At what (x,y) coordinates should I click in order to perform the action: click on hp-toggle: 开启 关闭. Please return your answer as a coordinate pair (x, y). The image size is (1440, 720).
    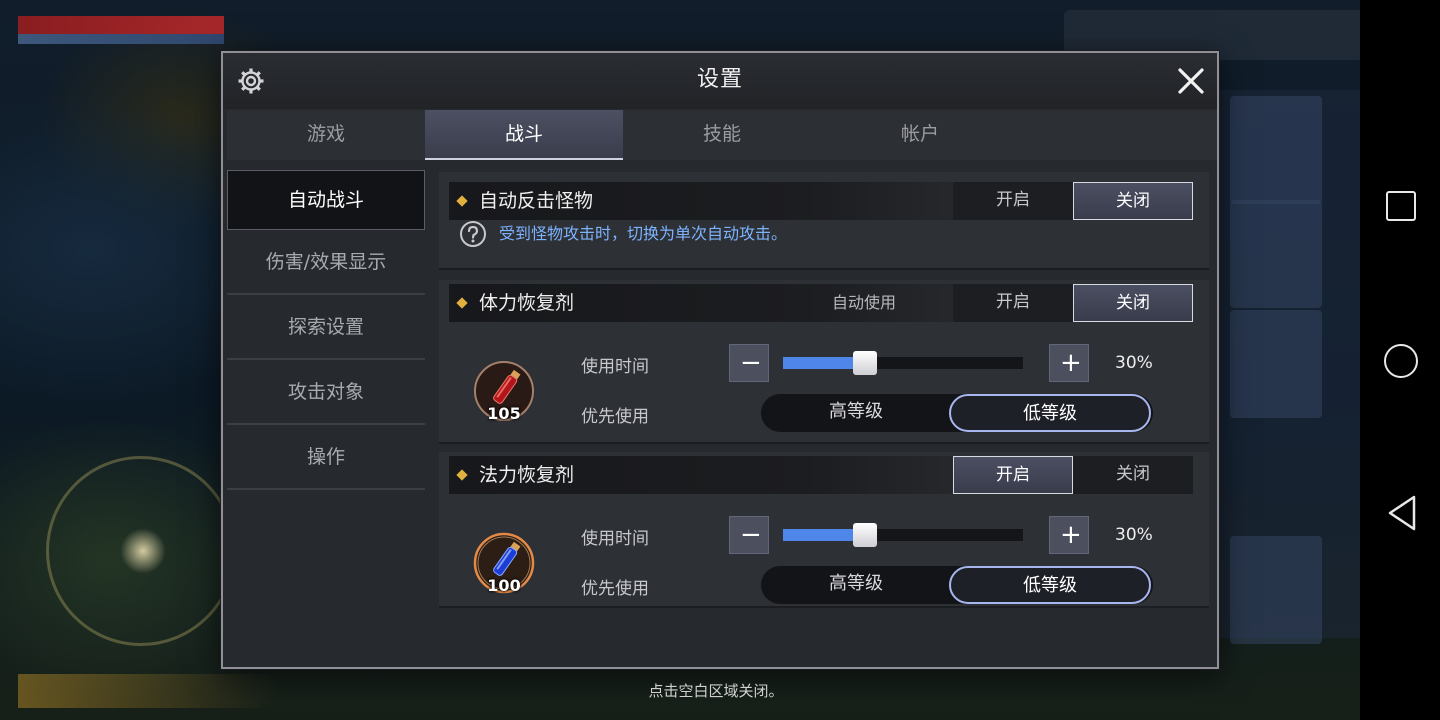
    Looking at the image, I should click on (1073, 303).